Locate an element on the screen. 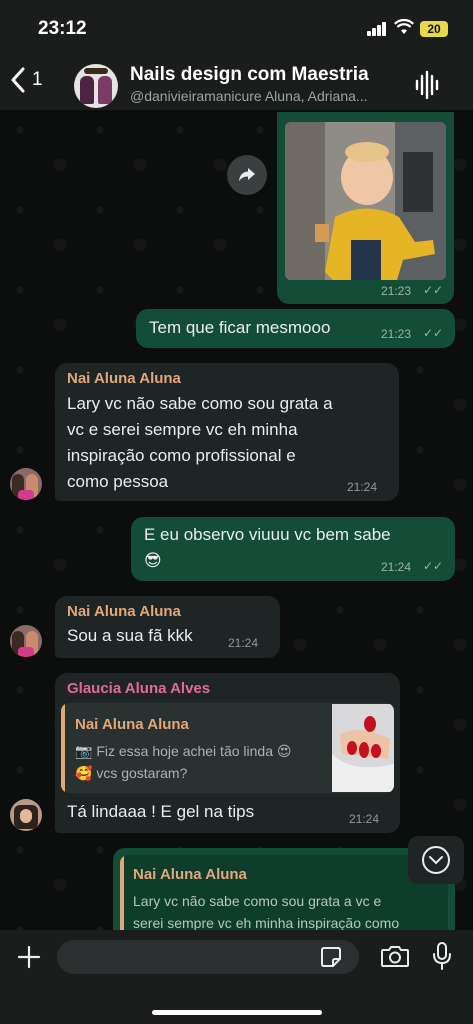  image-thumbnail is located at coordinates (365, 201).